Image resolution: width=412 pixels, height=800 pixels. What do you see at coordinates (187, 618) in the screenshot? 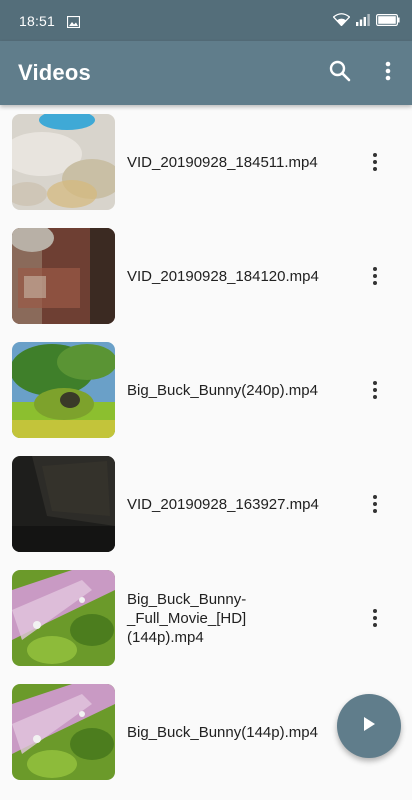
I see `video-name-line: _Full_Movie_[HD]` at bounding box center [187, 618].